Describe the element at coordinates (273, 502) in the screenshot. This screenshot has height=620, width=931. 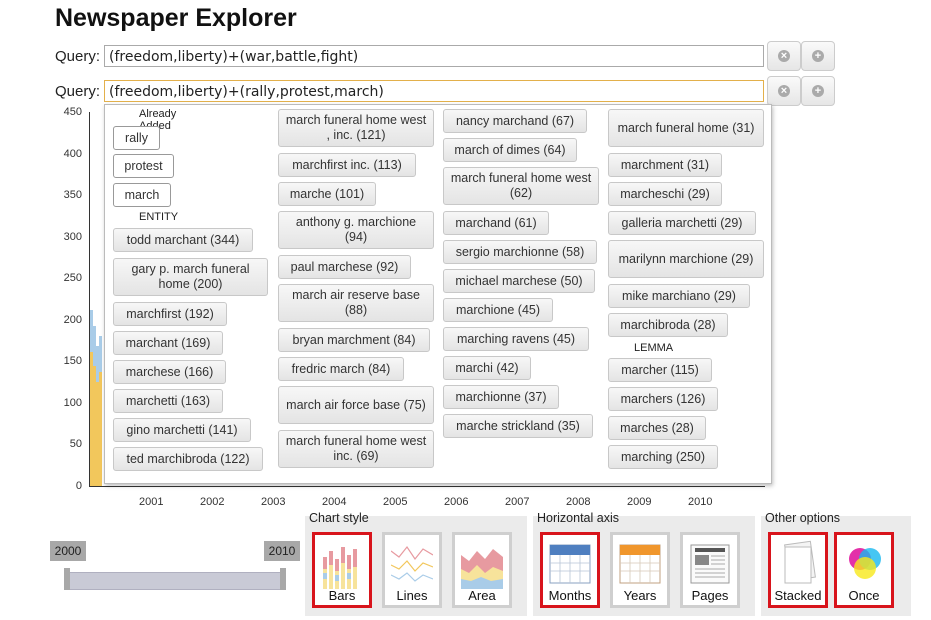
I see `x-tick-label: 2003` at that location.